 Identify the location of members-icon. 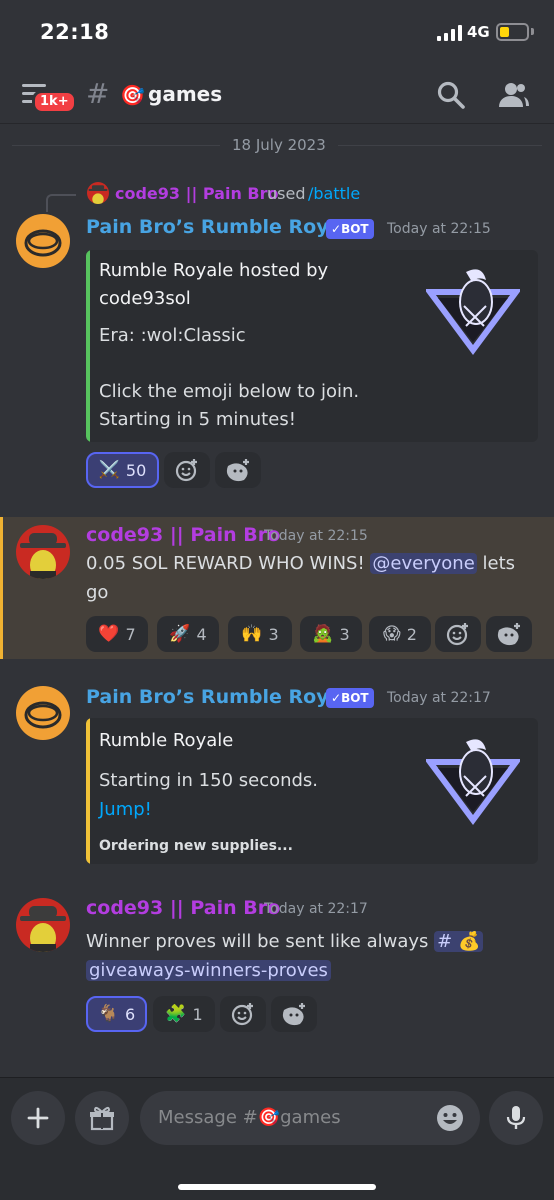
(514, 95).